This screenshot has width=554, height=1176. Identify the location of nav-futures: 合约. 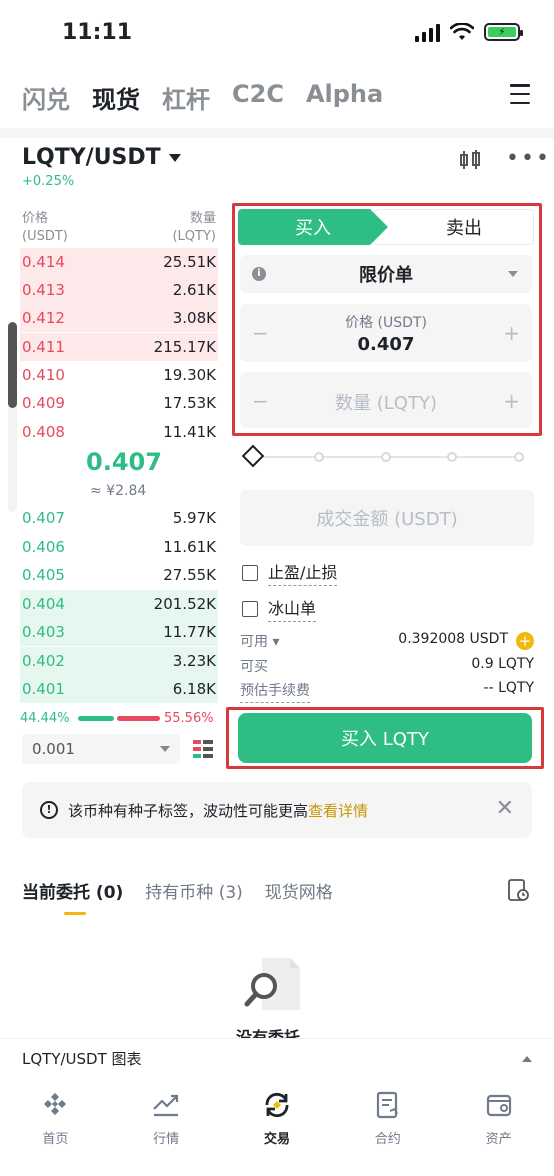
(388, 1128).